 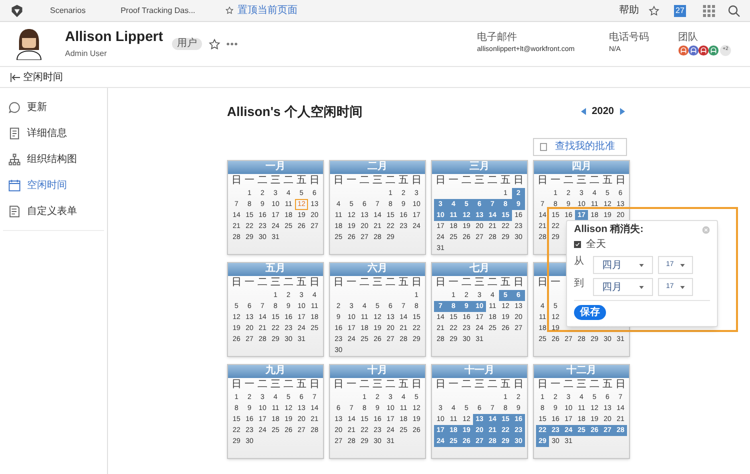 I want to click on team-label: 团队, so click(x=688, y=37).